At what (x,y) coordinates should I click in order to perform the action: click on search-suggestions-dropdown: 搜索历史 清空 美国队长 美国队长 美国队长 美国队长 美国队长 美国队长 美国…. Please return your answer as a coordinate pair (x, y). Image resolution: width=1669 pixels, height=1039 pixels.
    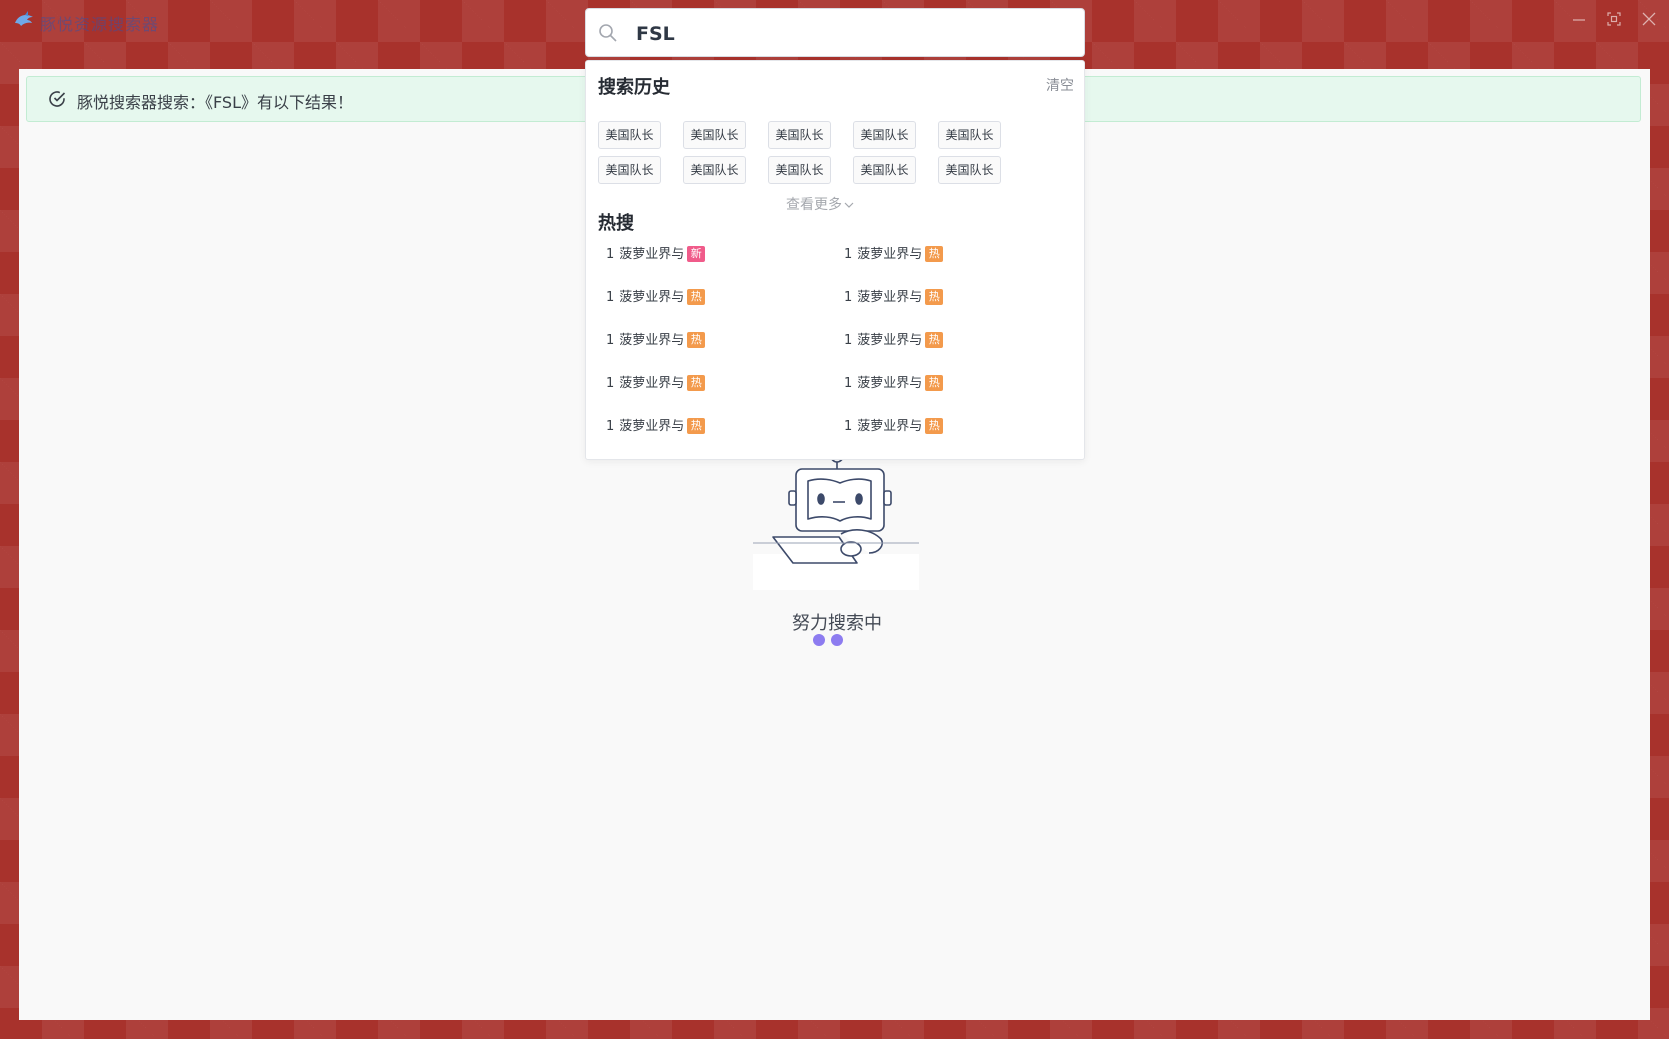
    Looking at the image, I should click on (835, 260).